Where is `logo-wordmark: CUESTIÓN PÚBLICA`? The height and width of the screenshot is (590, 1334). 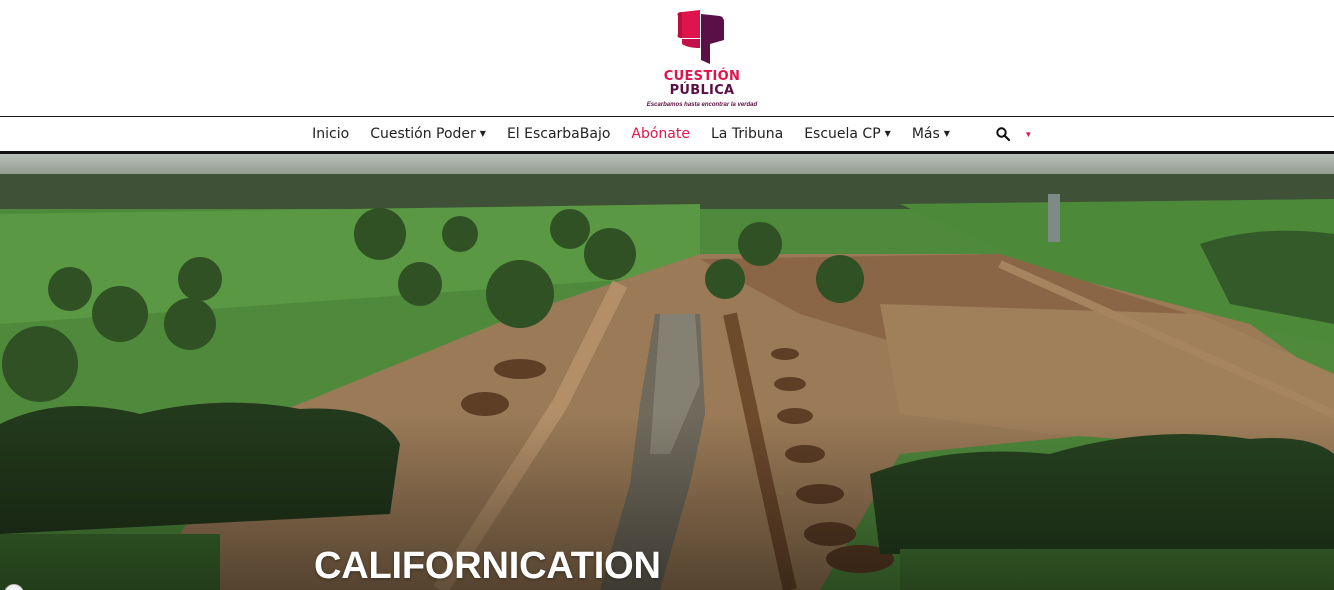
logo-wordmark: CUESTIÓN PÚBLICA is located at coordinates (702, 84).